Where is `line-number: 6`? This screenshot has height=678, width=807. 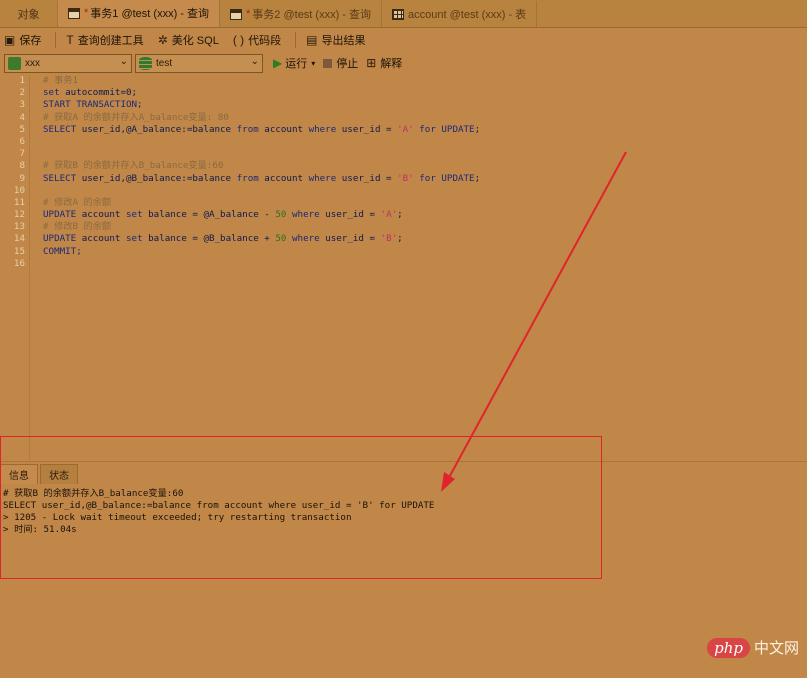
line-number: 6 is located at coordinates (22, 141).